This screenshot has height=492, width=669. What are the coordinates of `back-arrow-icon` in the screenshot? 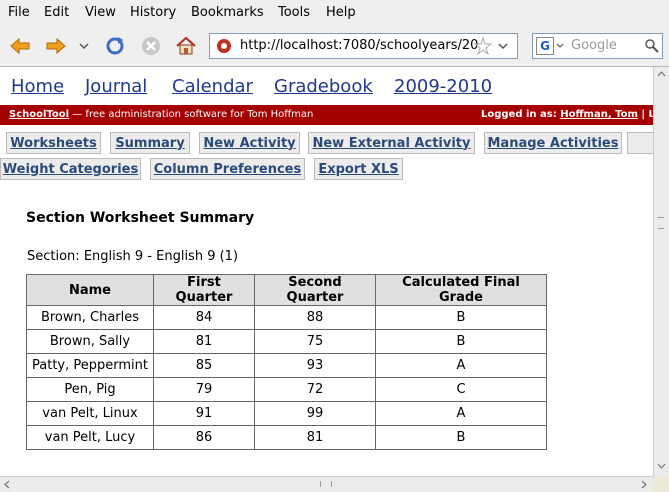 It's located at (20, 46).